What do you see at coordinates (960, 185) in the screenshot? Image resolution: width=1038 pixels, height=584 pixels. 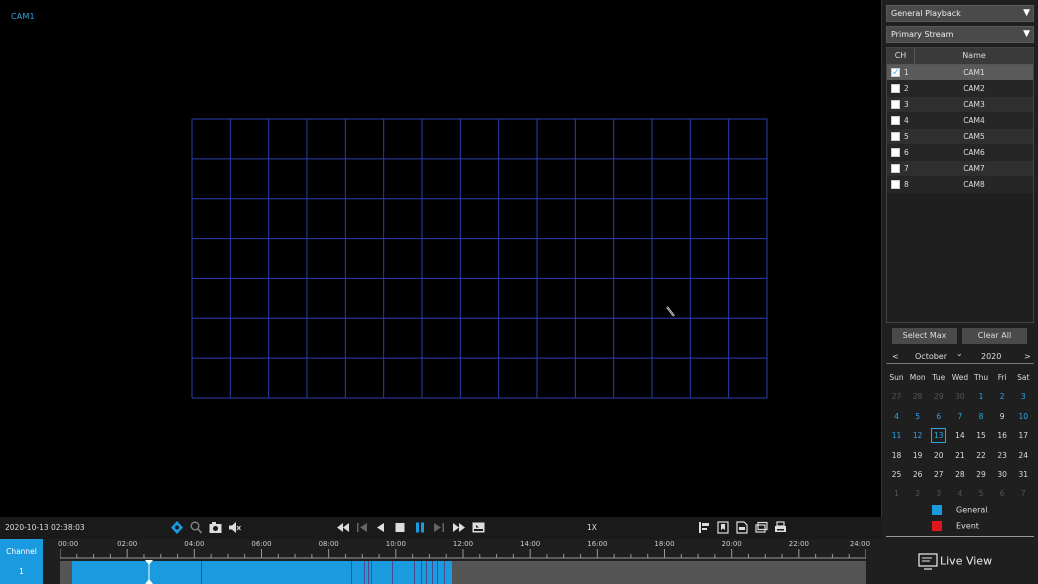 I see `channel-row: 8 CAM8` at bounding box center [960, 185].